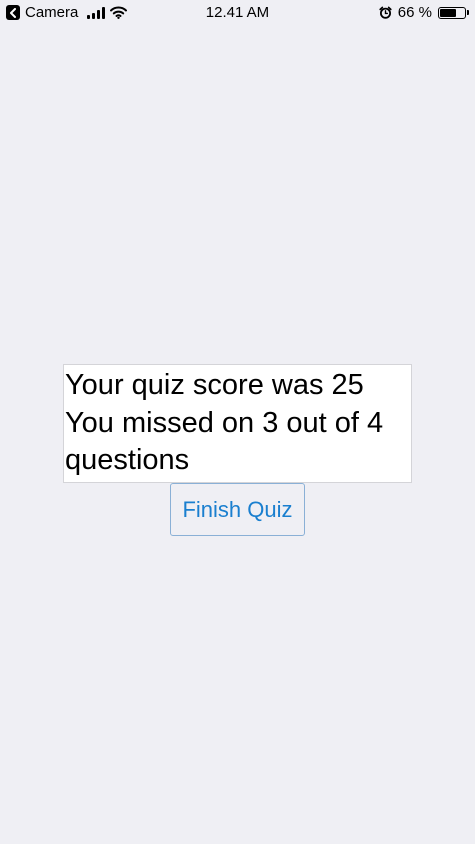  Describe the element at coordinates (214, 385) in the screenshot. I see `quiz-score-text: Your quiz score was 25` at that location.